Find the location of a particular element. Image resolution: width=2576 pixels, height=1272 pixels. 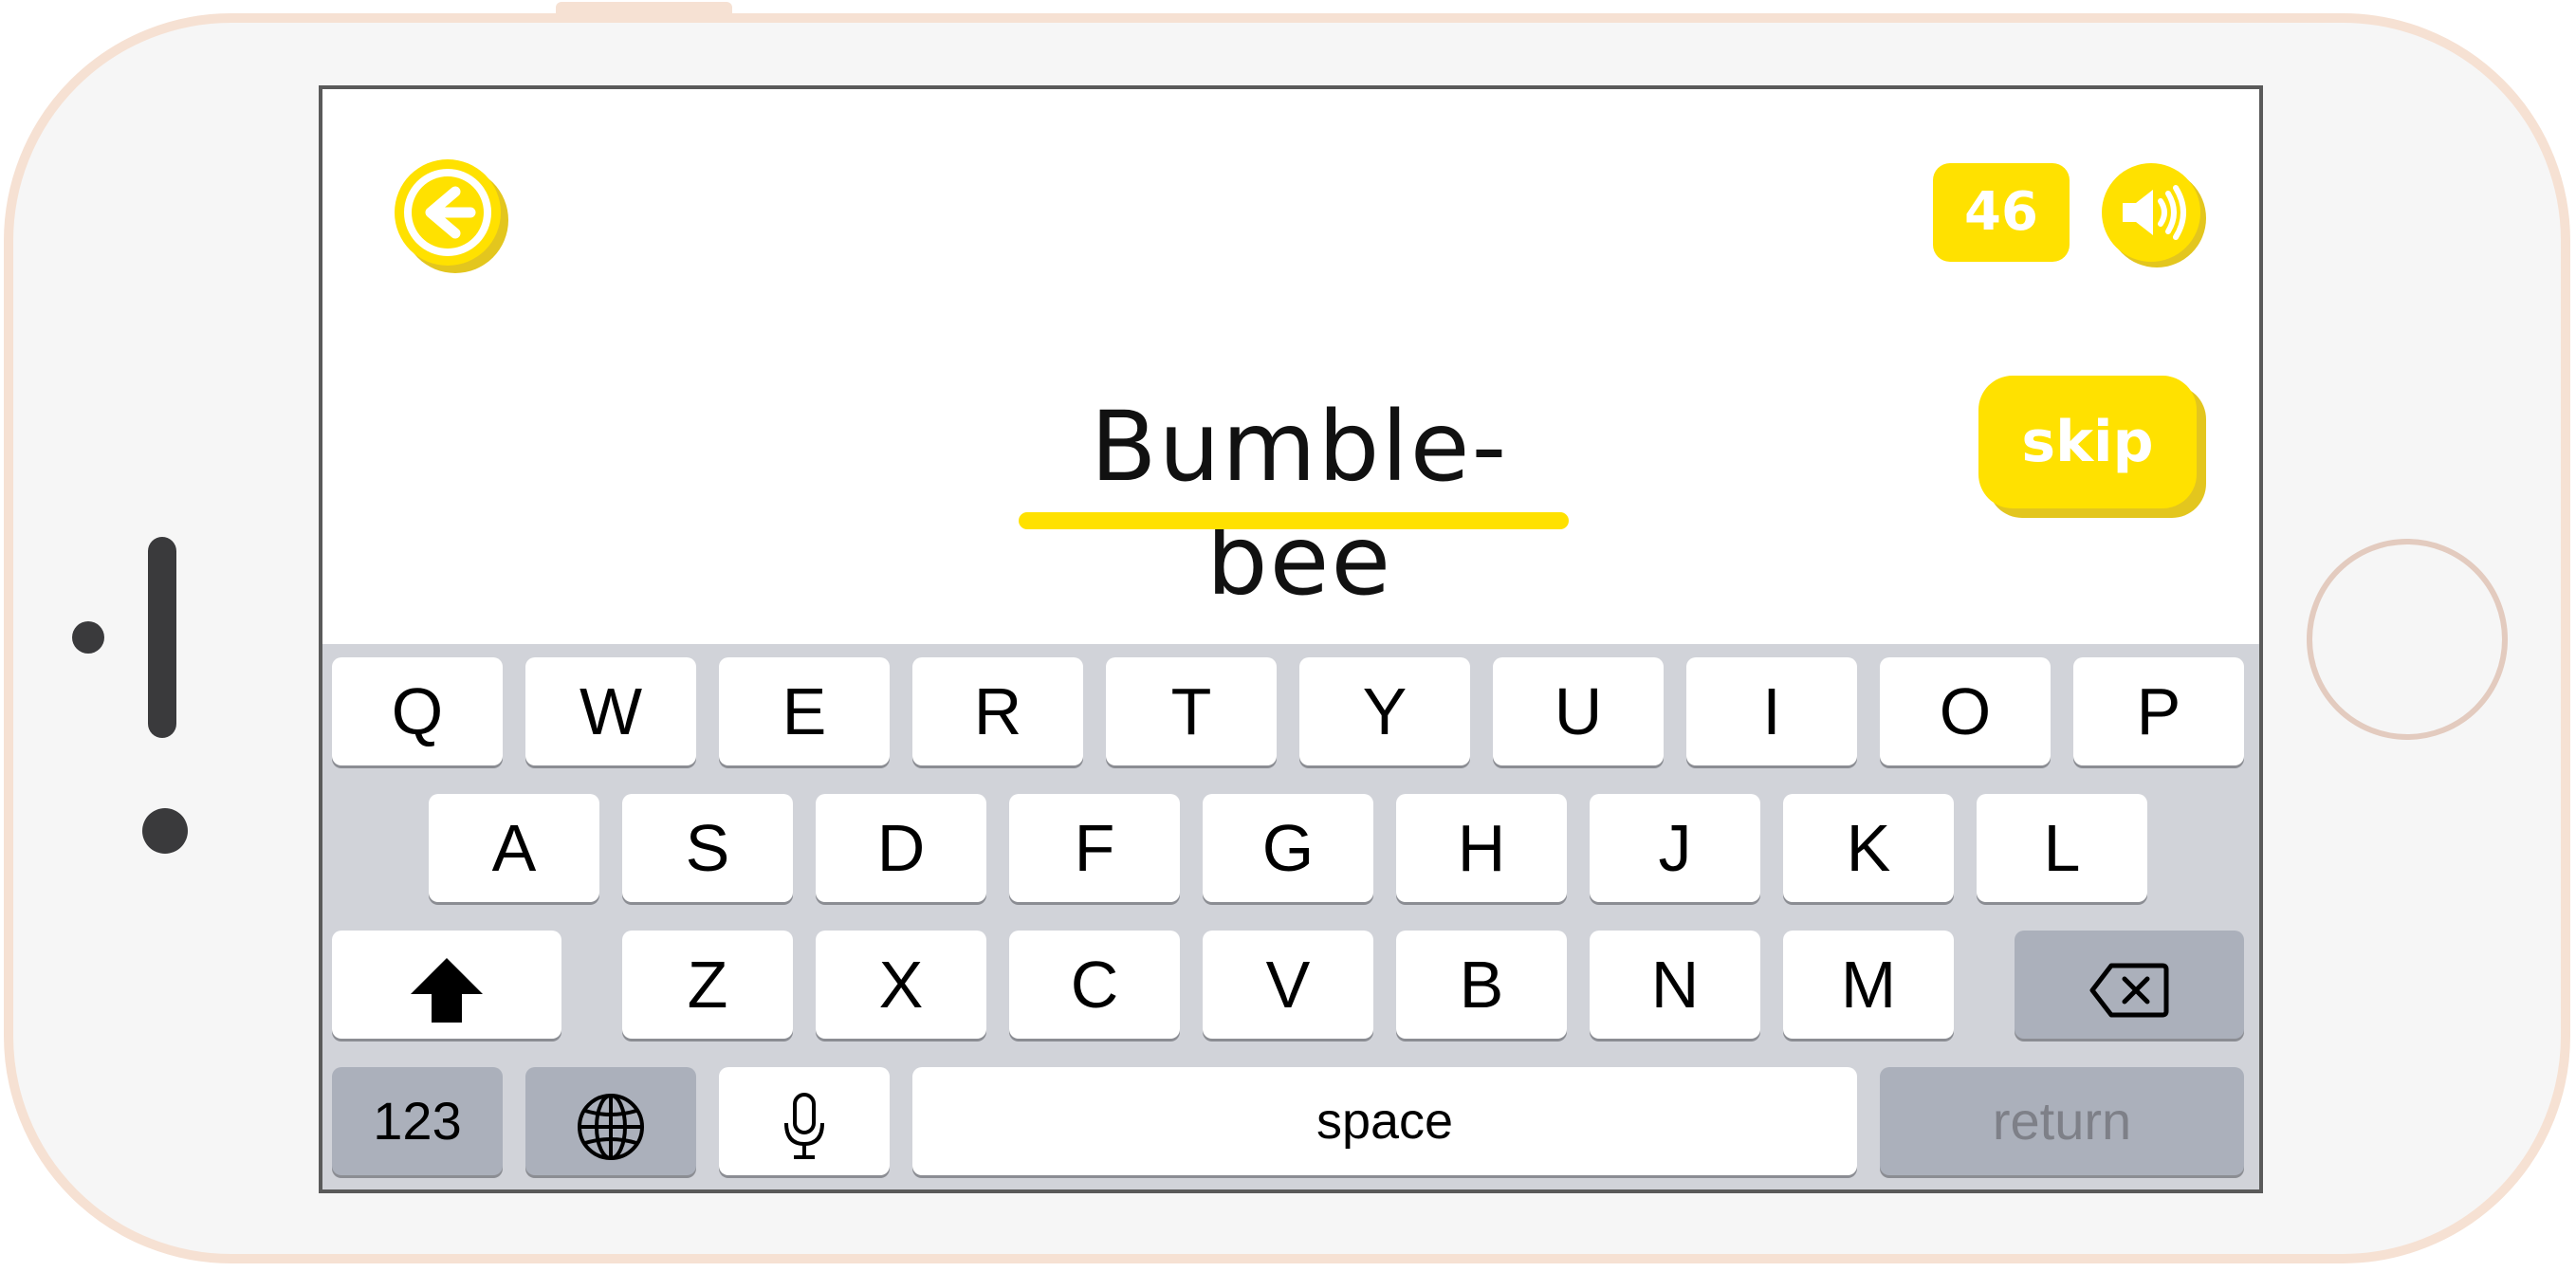

sound-button is located at coordinates (2153, 214).